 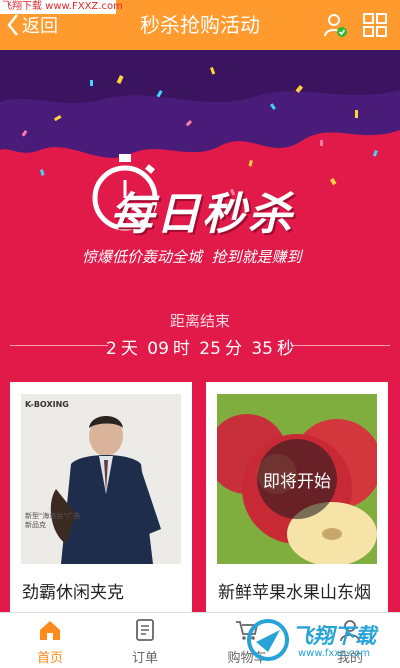 I want to click on product-image-jacket: K-BOXING 新型"海岛丝"广告新品克, so click(x=101, y=479).